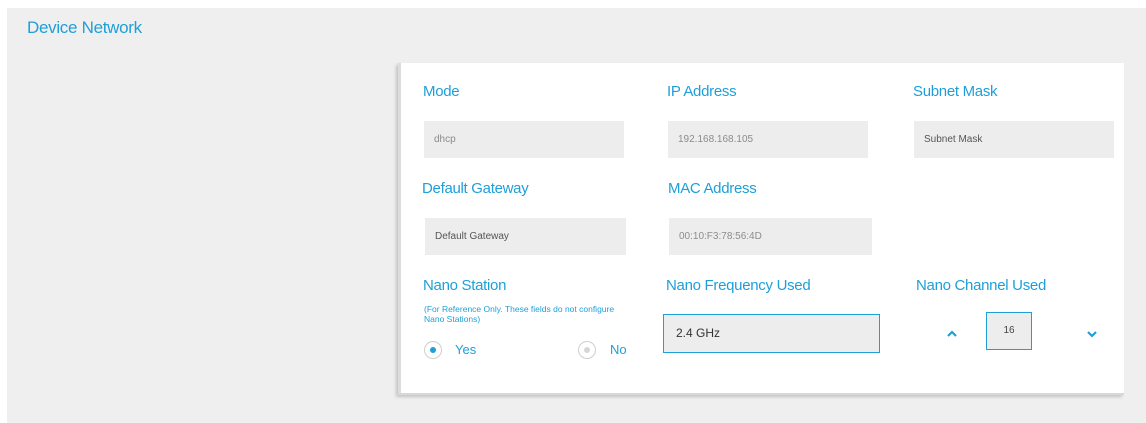 The width and height of the screenshot is (1146, 423). I want to click on subnet-mask-field: Subnet Mask, so click(1014, 139).